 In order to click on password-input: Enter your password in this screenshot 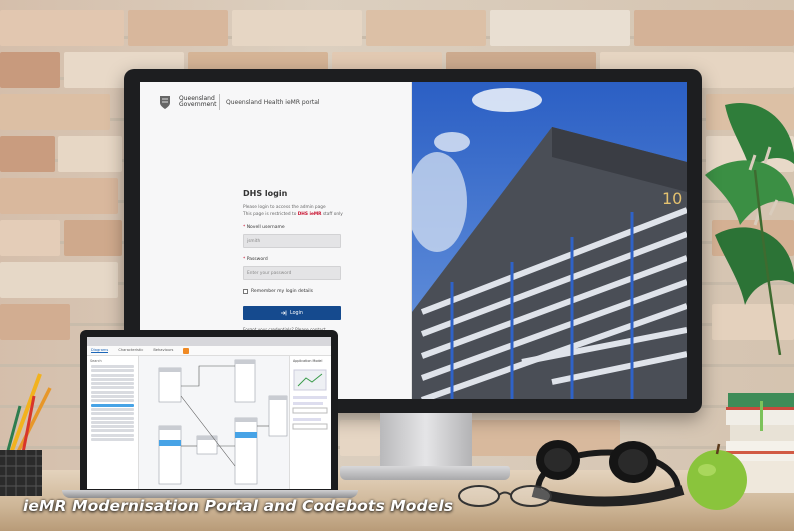, I will do `click(292, 273)`.